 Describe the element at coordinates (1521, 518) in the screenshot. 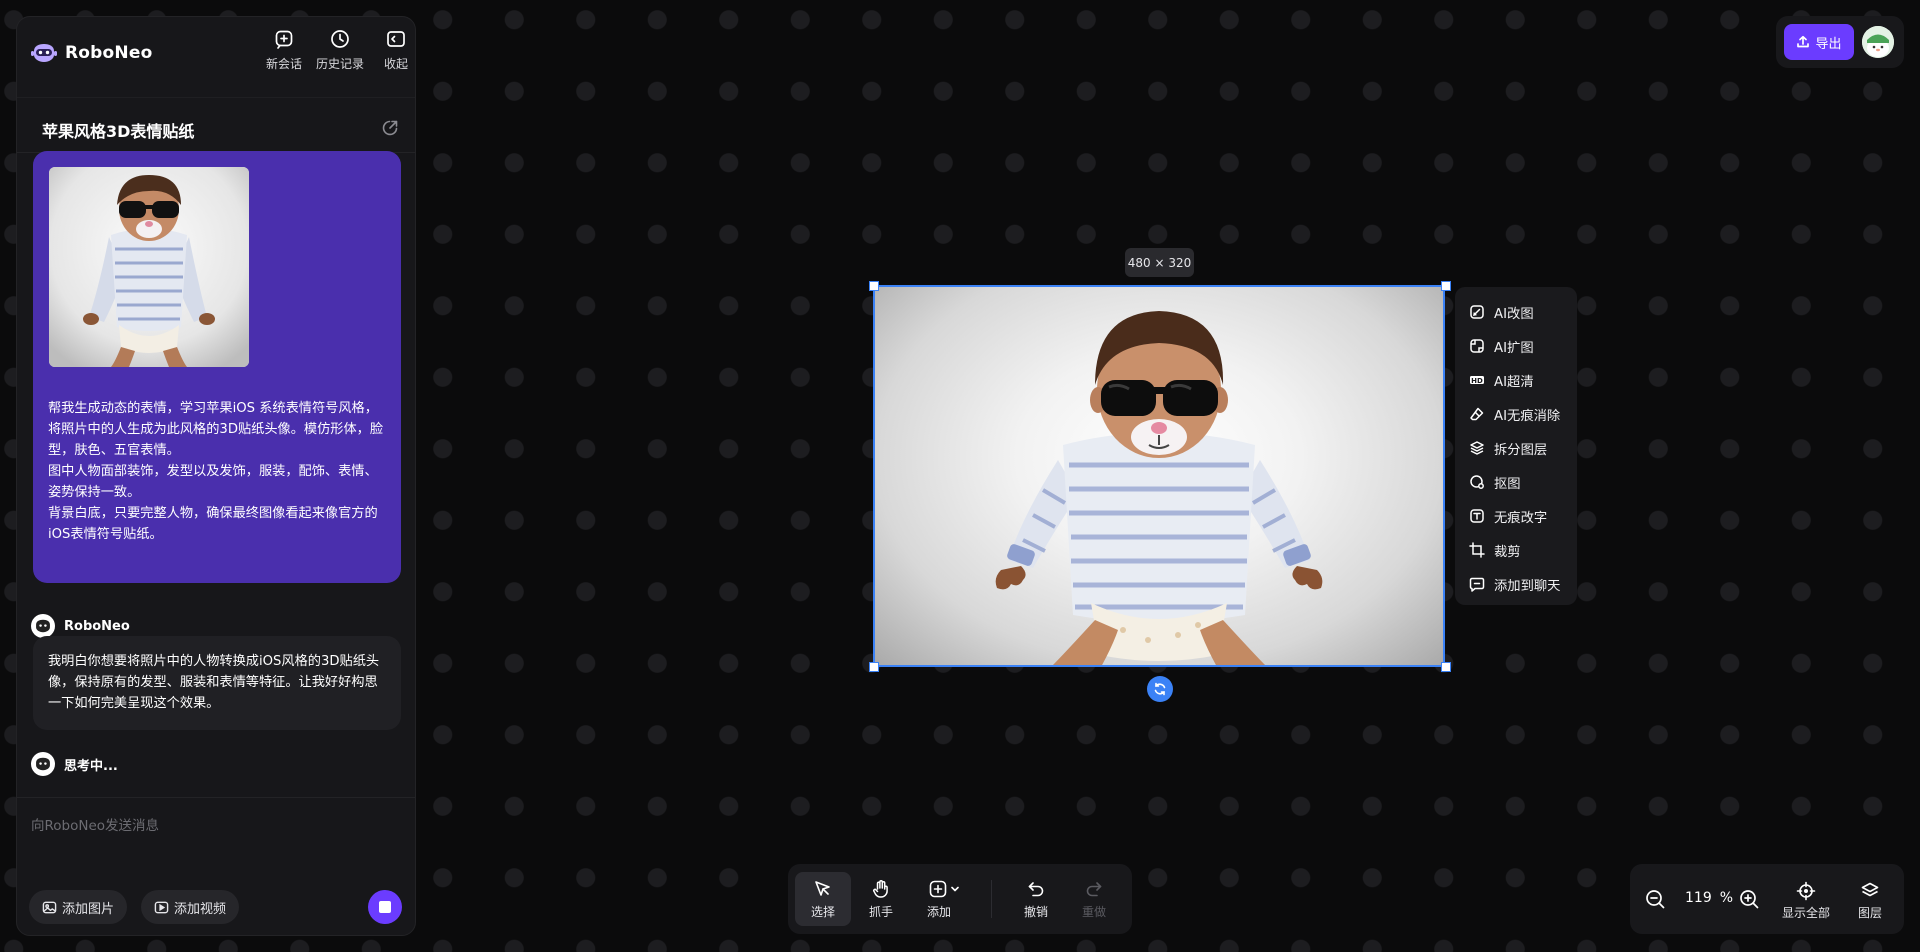

I see `ctx-text-edit-label: 无痕改字` at that location.